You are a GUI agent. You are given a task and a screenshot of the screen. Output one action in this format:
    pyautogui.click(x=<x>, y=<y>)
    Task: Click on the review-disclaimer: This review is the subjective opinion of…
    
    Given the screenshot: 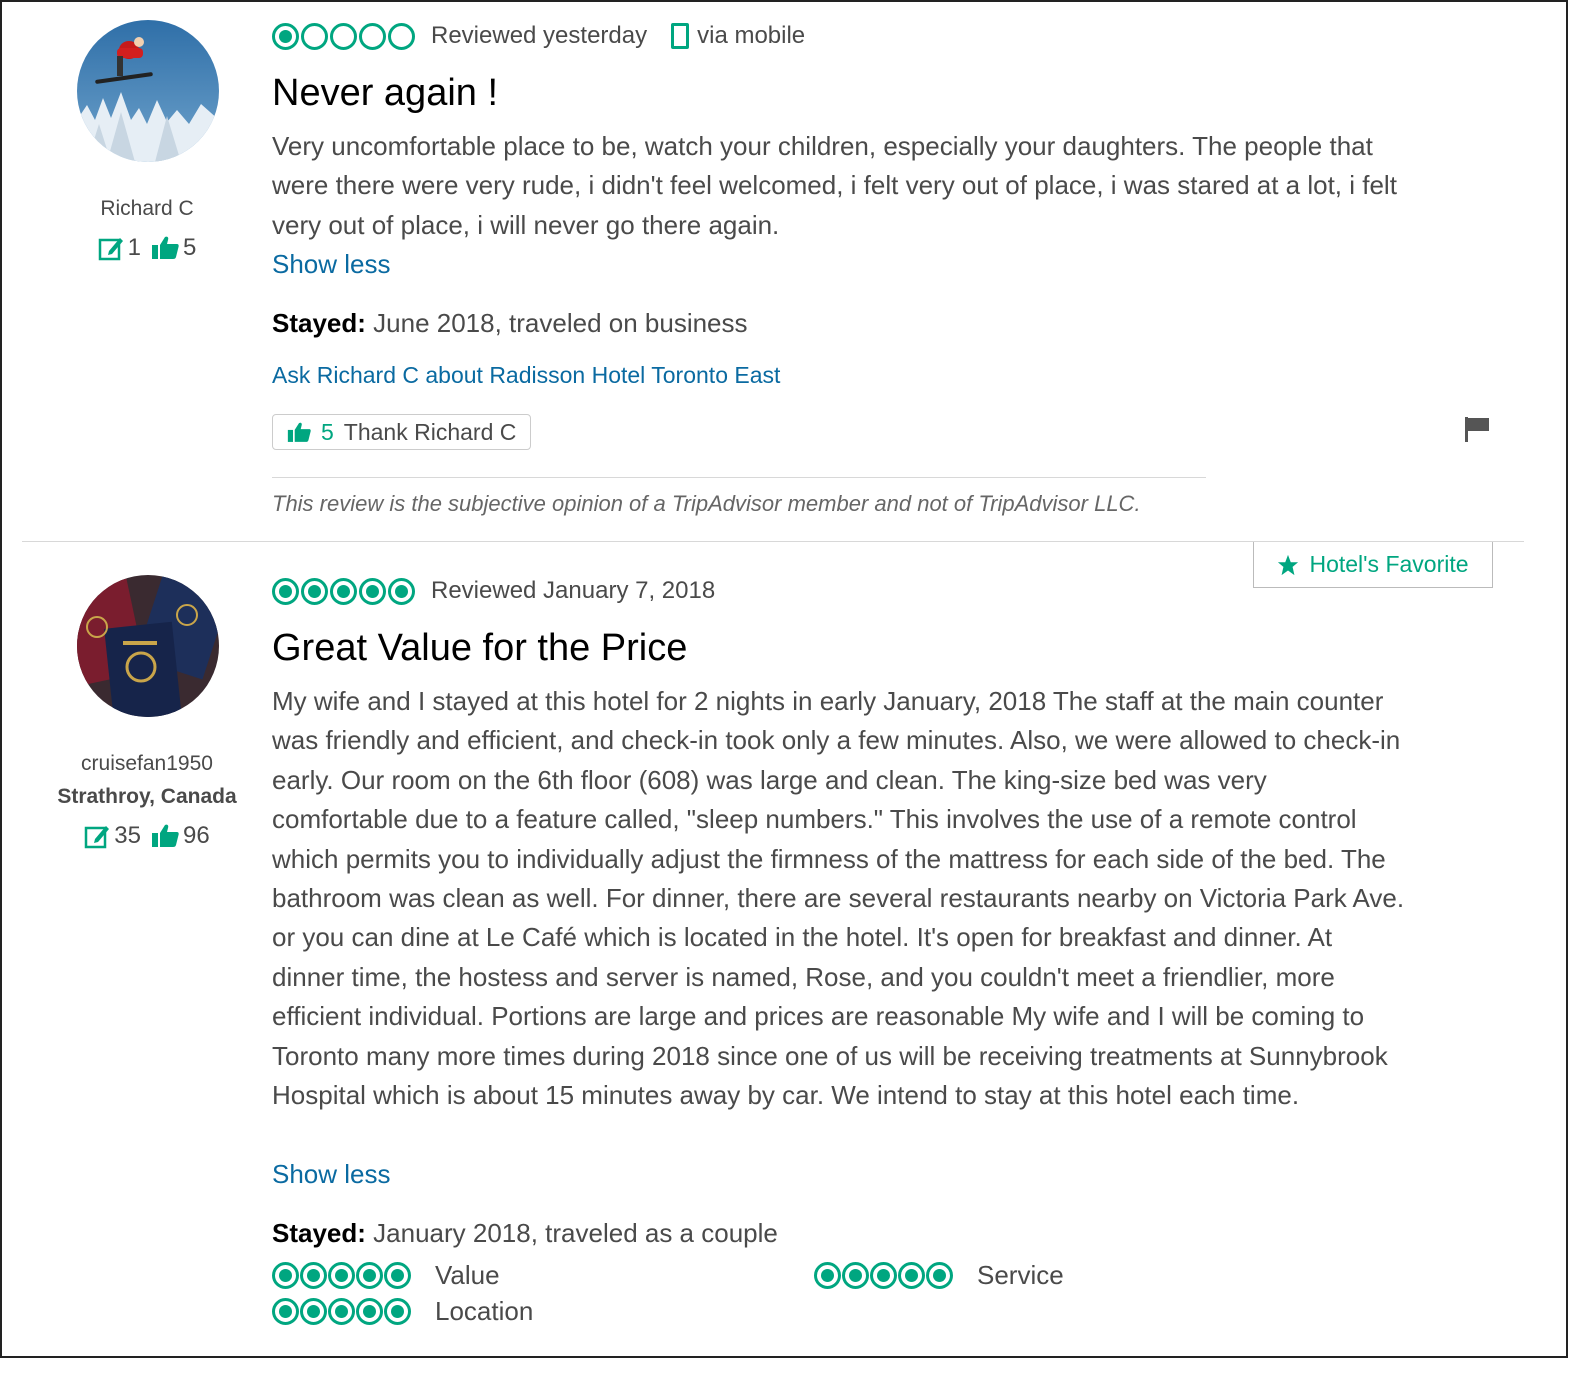 What is the action you would take?
    pyautogui.click(x=706, y=503)
    